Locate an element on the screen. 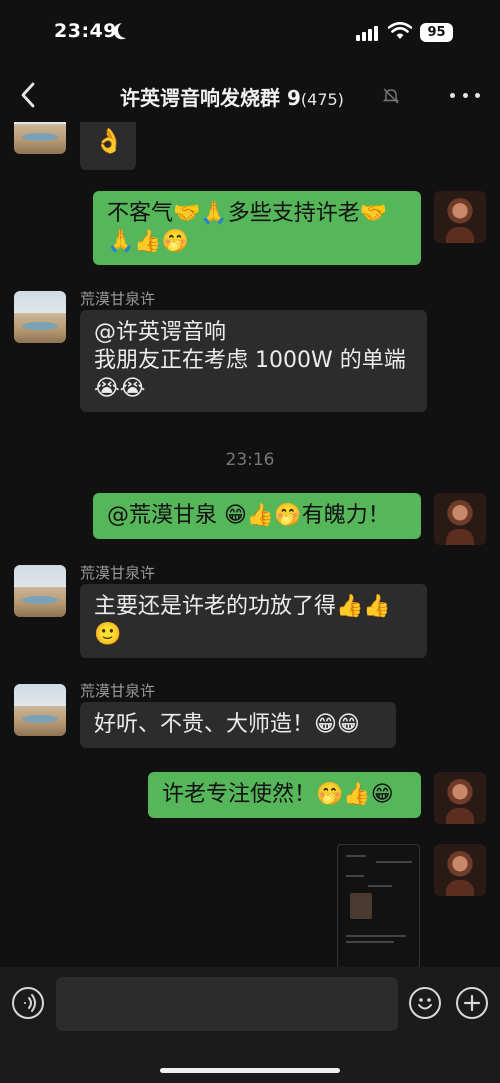 The image size is (500, 1083). message-input is located at coordinates (227, 1004).